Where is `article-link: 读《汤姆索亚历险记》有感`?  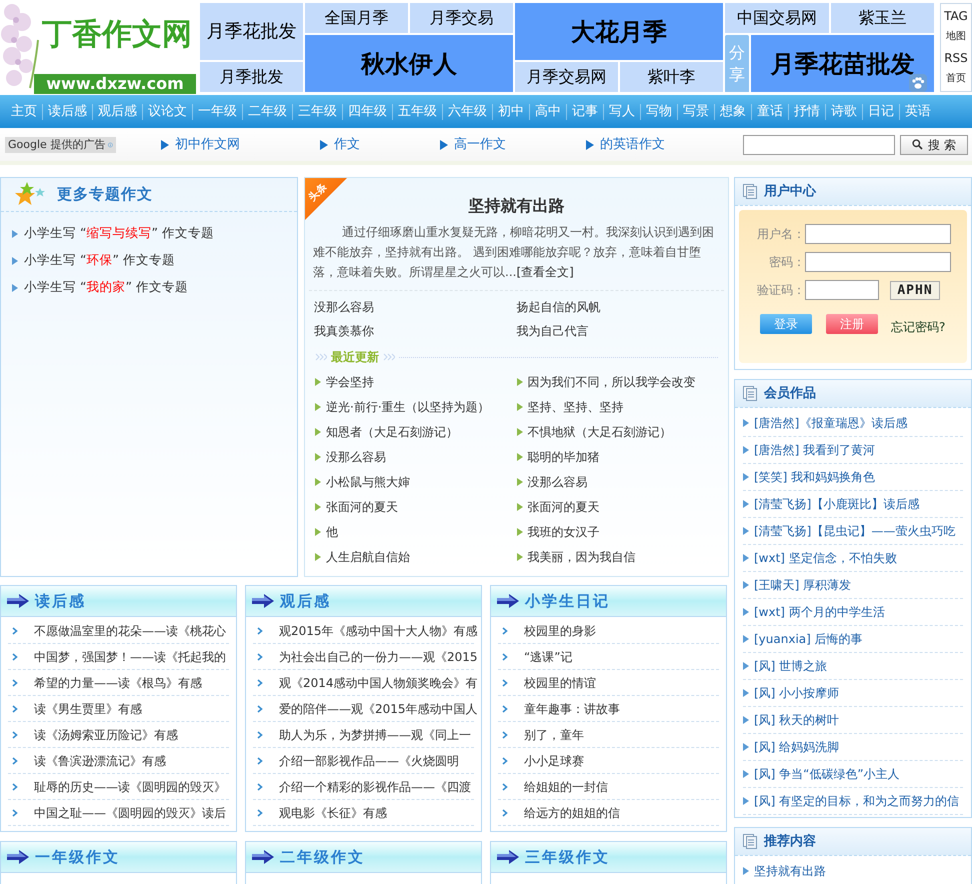
article-link: 读《汤姆索亚历险记》有感 is located at coordinates (106, 735).